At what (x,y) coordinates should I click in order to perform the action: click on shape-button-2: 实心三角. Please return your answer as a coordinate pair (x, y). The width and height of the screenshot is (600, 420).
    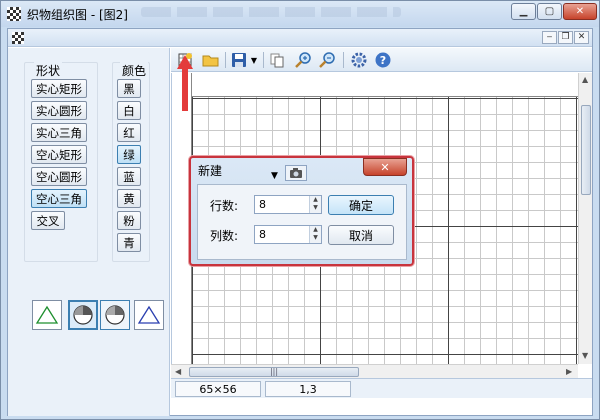
    Looking at the image, I should click on (59, 132).